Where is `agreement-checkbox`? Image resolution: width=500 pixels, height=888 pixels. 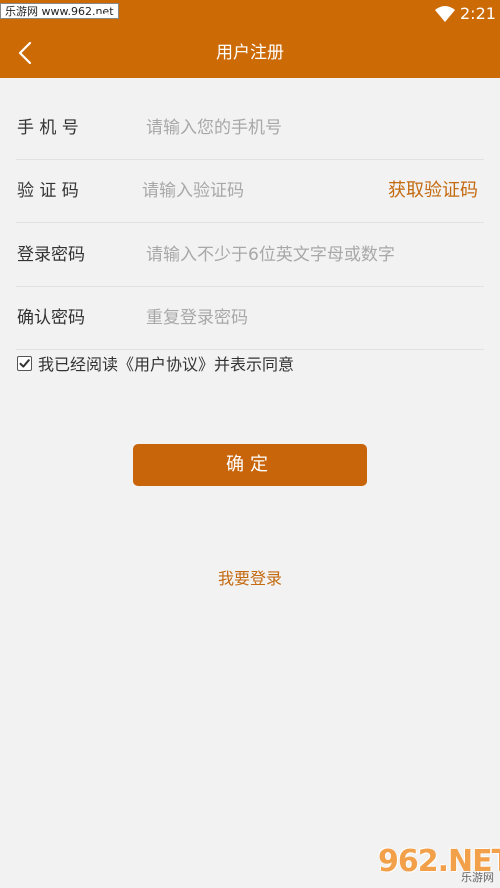
agreement-checkbox is located at coordinates (24, 363).